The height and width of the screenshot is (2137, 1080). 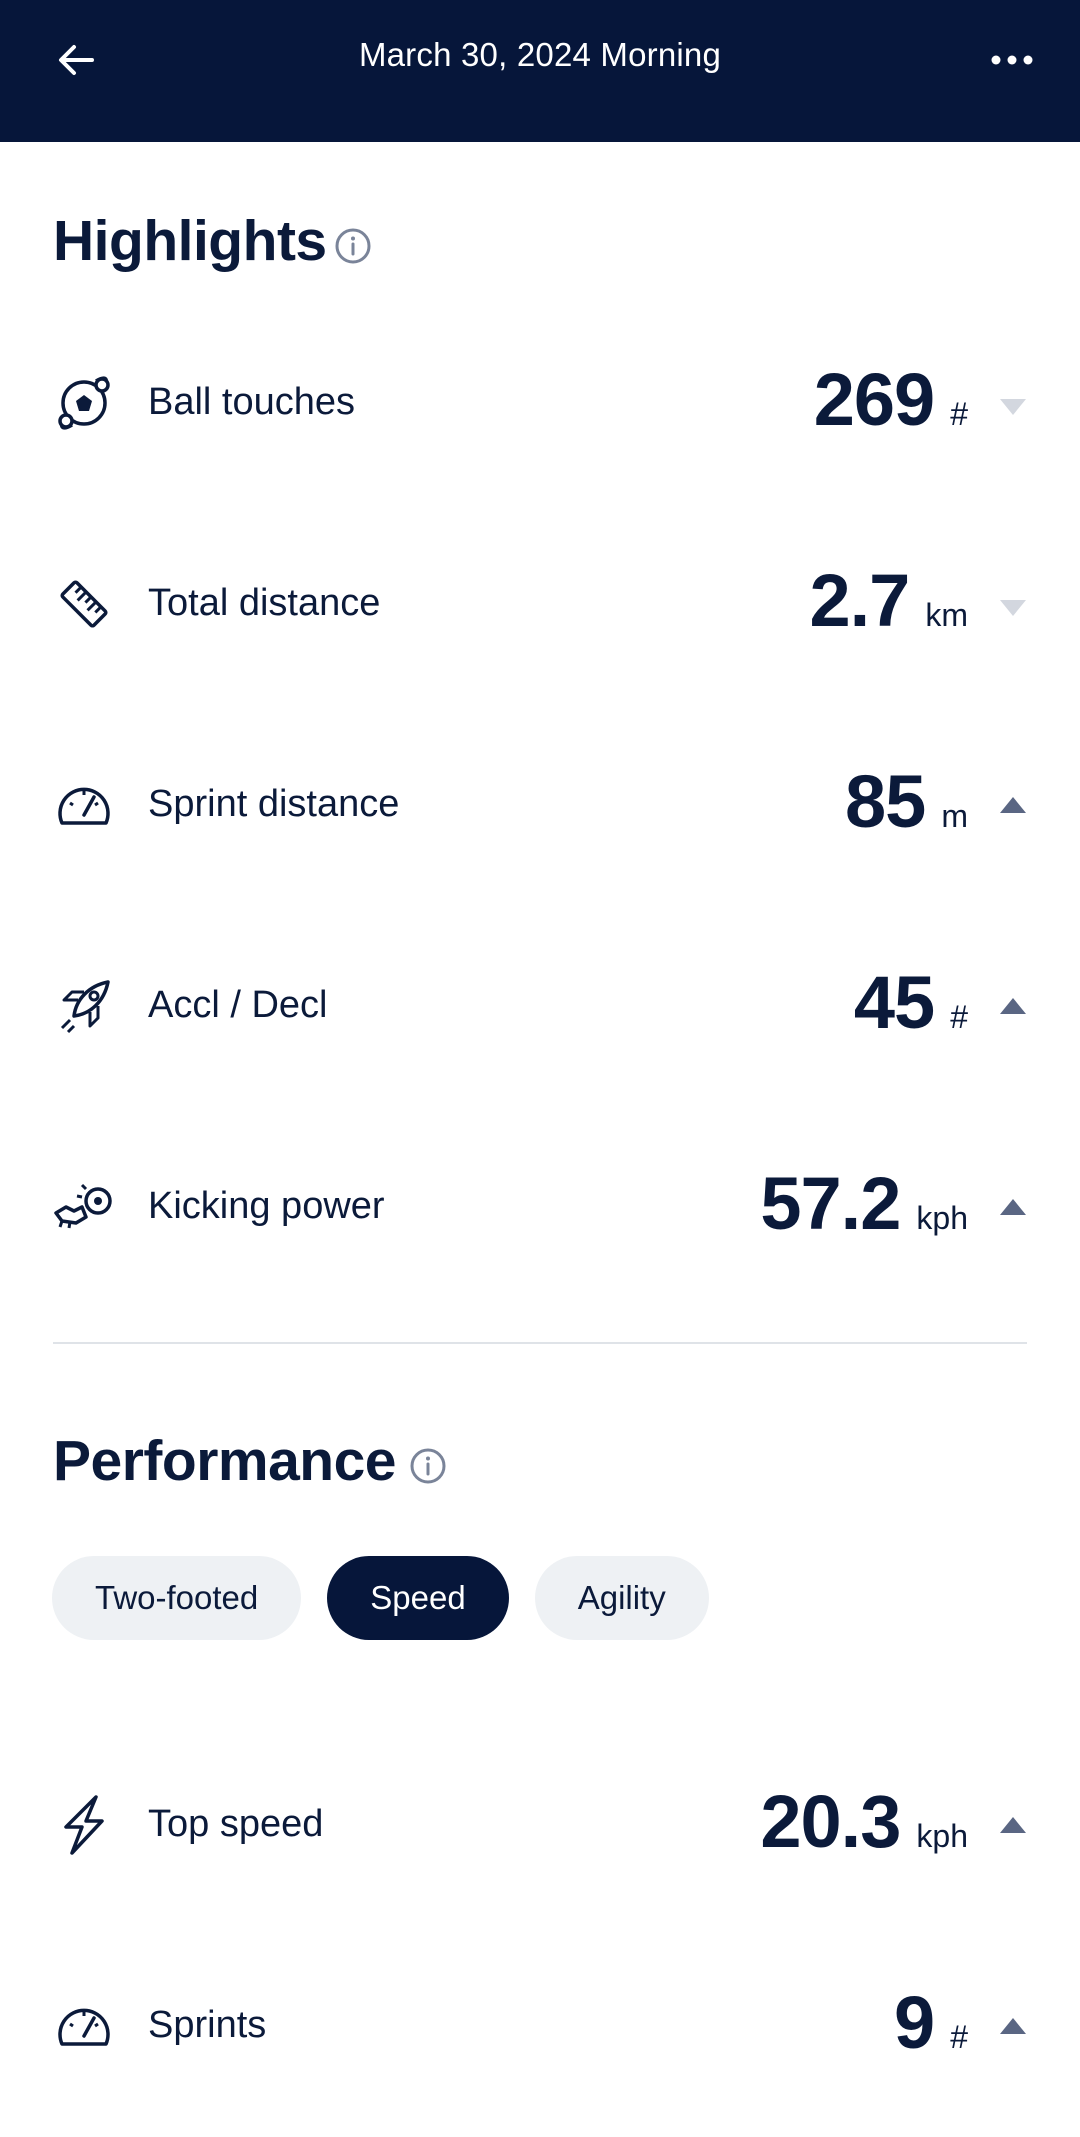 I want to click on metric-value: 2.7, so click(x=859, y=600).